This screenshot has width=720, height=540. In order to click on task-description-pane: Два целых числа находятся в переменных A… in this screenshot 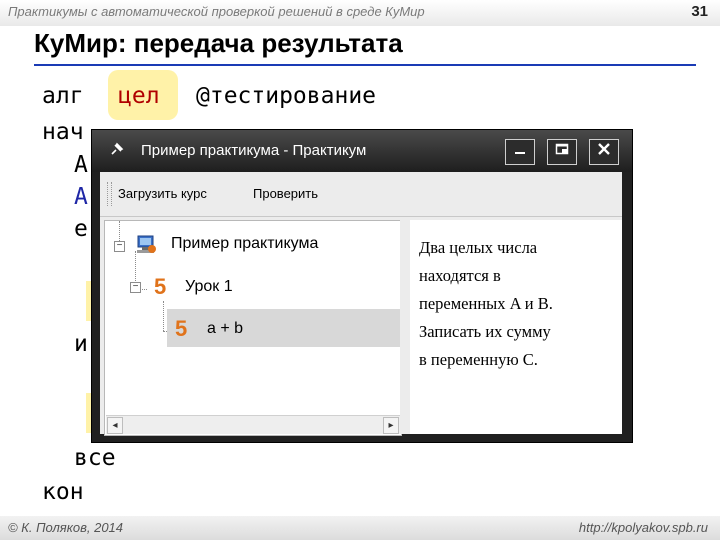, I will do `click(516, 327)`.